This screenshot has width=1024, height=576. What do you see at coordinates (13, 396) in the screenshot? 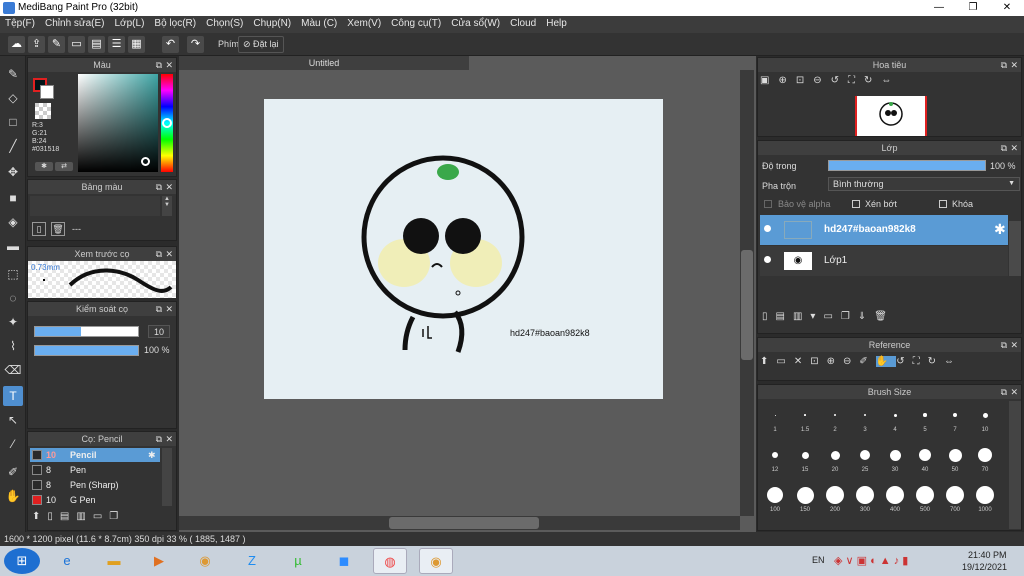
I see `text-tool-icon: T` at bounding box center [13, 396].